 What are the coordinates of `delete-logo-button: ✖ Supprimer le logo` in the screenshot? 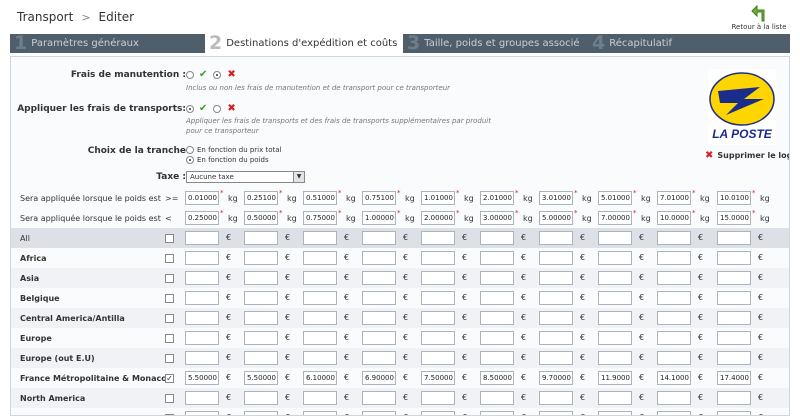 It's located at (747, 155).